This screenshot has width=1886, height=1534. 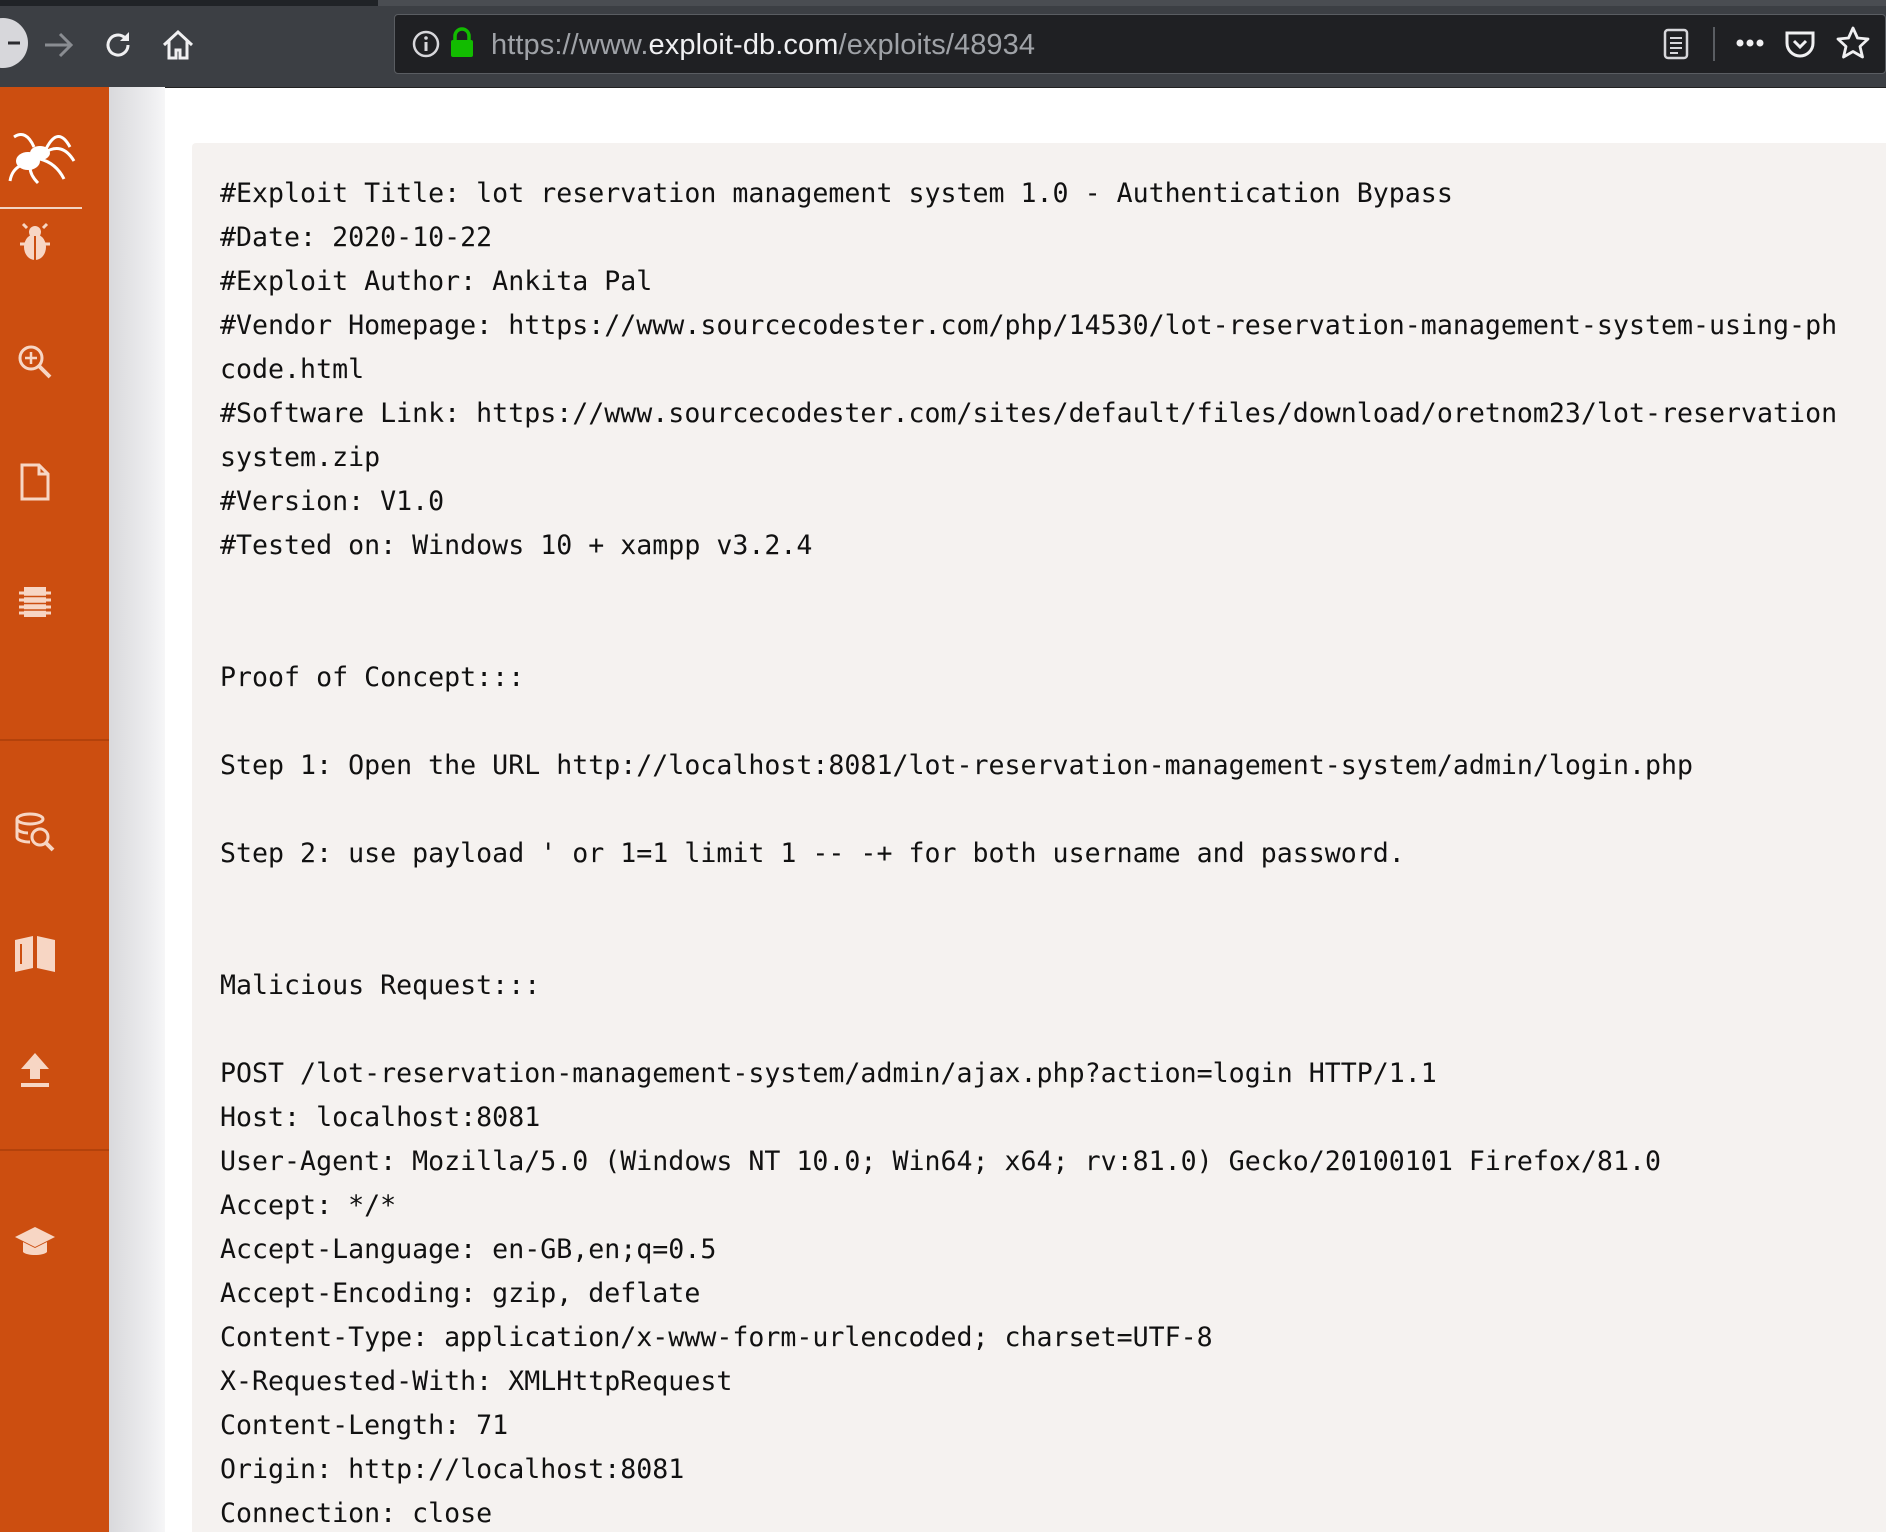 I want to click on reload-icon, so click(x=118, y=44).